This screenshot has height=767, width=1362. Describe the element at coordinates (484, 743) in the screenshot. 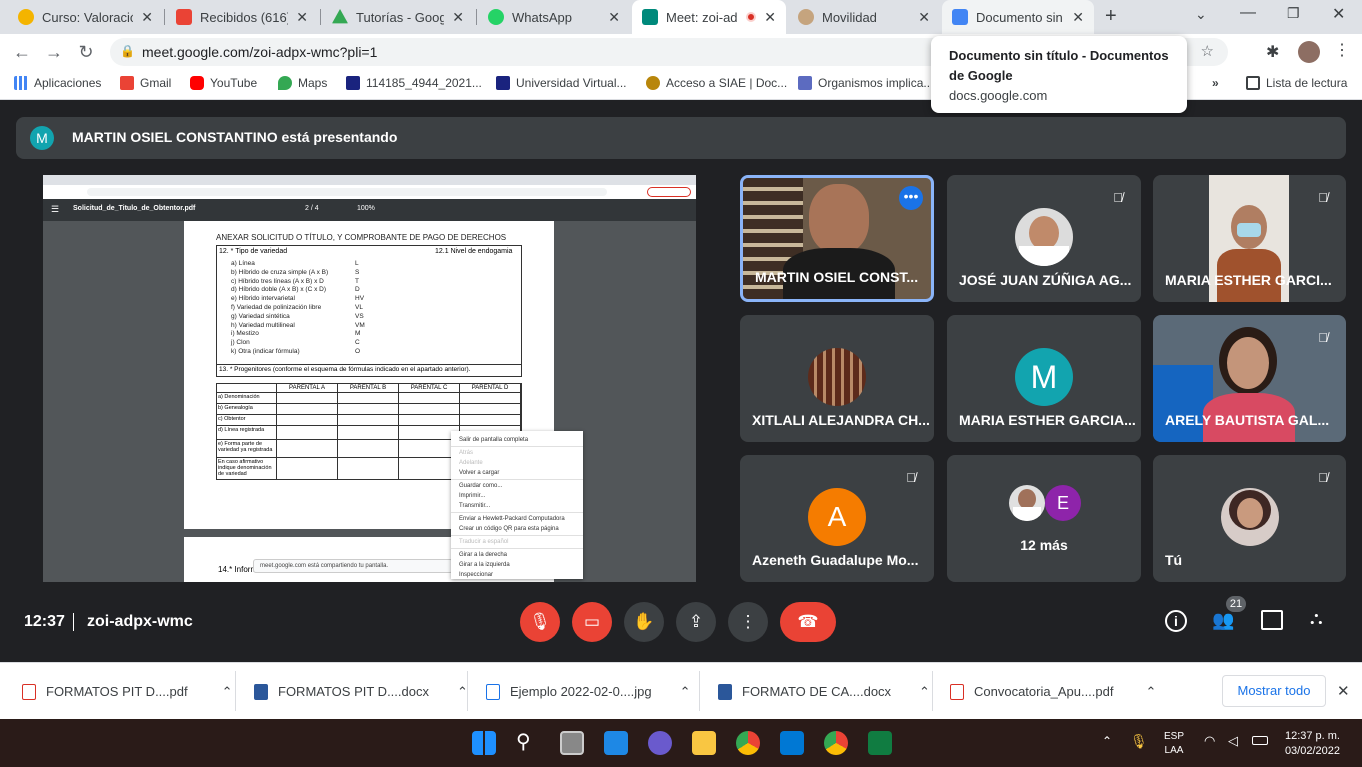

I see `windows-start-icon` at that location.